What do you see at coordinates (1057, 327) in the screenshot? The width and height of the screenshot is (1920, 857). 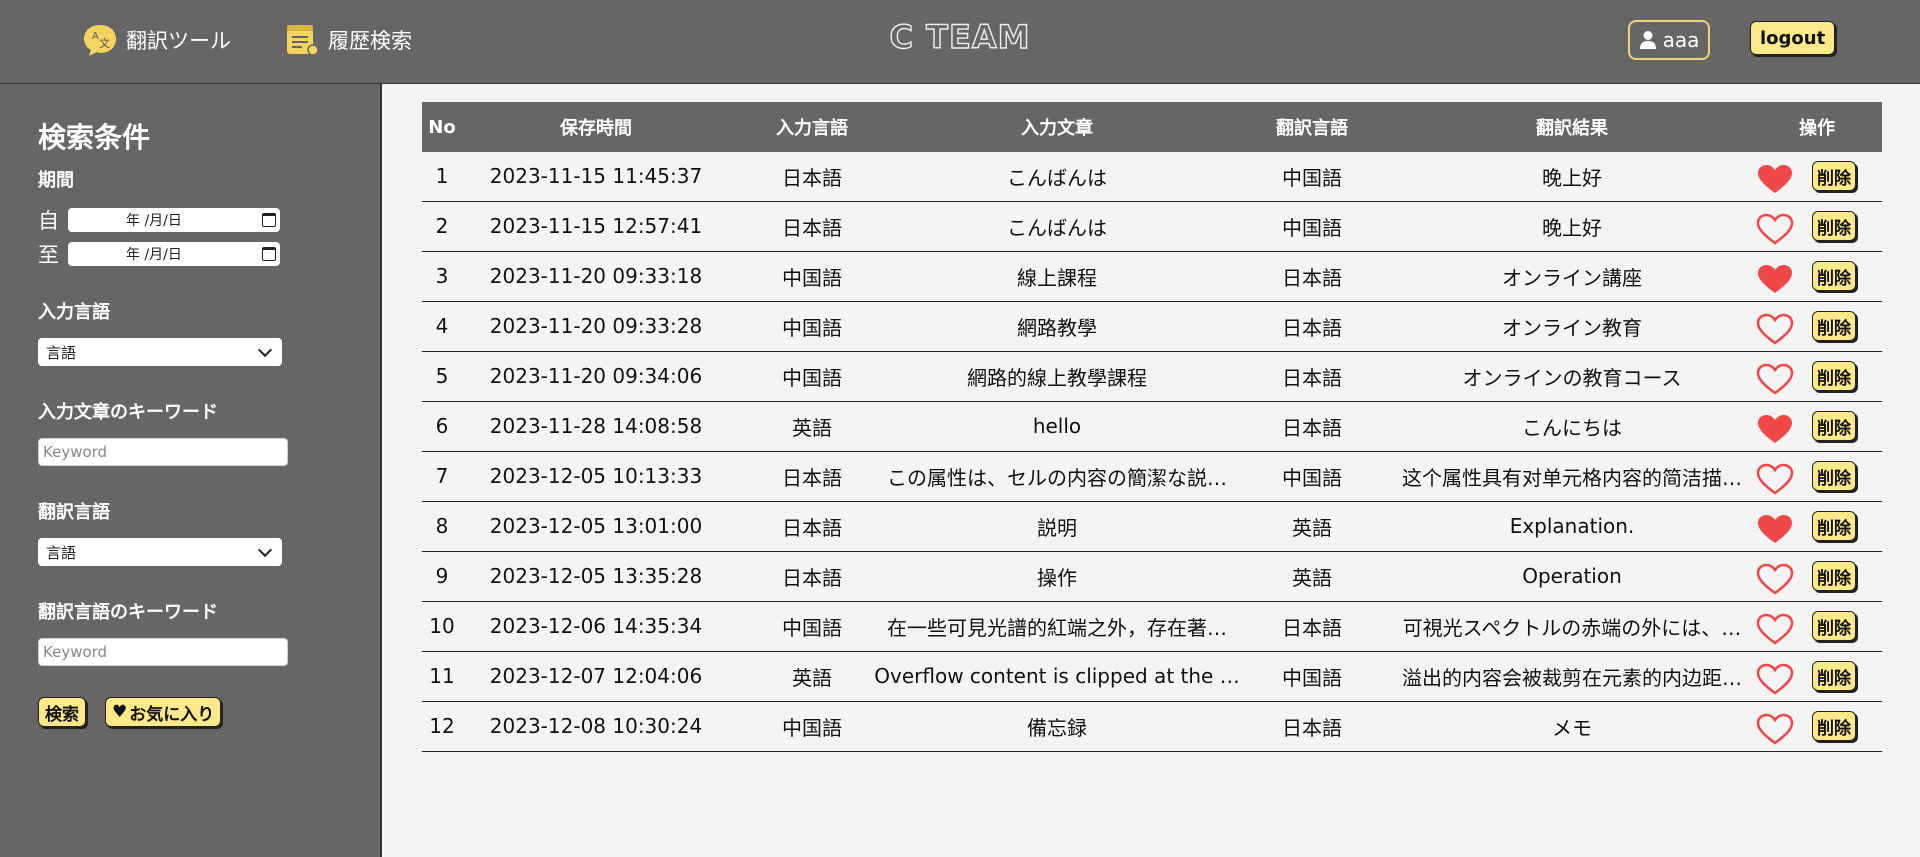 I see `cell-input-text-text: 網路教學` at bounding box center [1057, 327].